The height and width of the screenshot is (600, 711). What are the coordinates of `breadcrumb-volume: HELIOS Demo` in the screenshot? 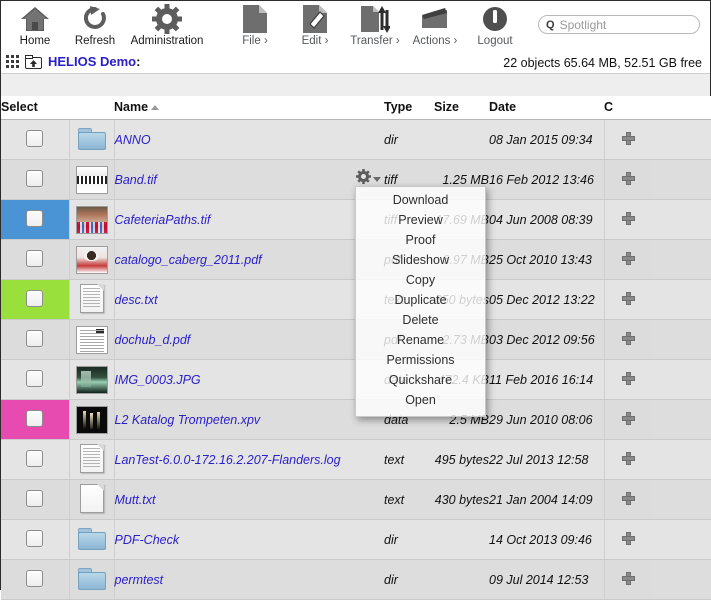 It's located at (92, 61).